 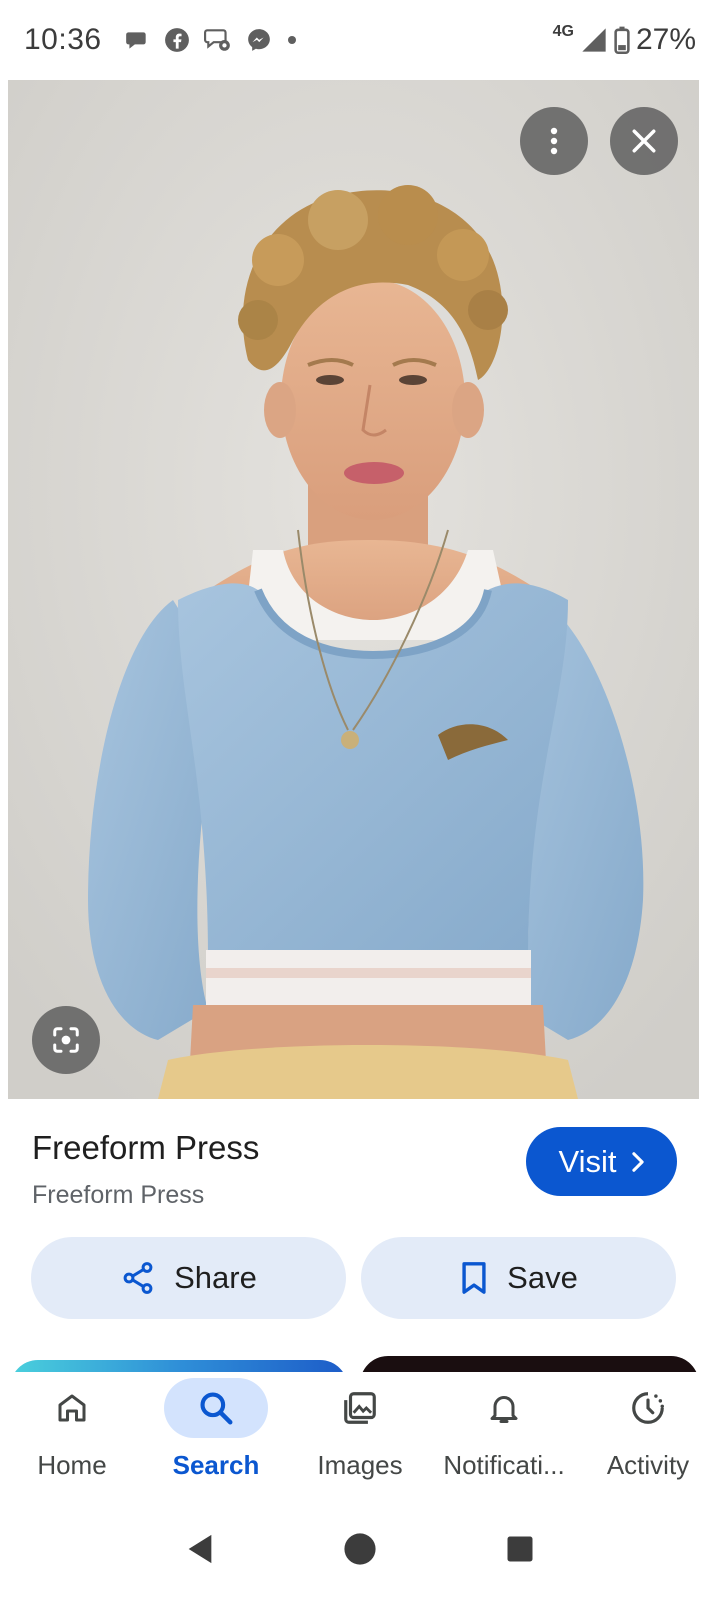 I want to click on battery-icon, so click(x=622, y=40).